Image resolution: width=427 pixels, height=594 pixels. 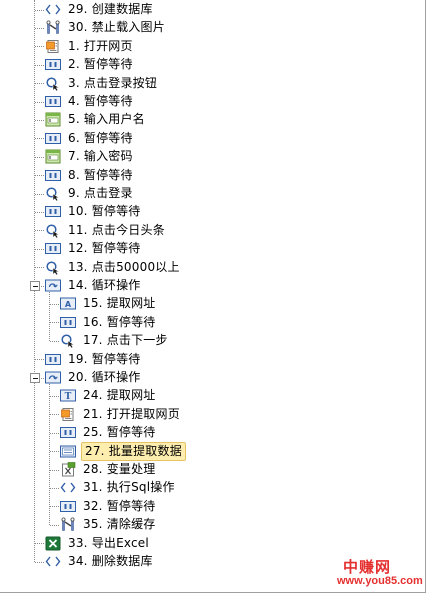 I want to click on tree-item-label: 27. 批量提取数据, so click(x=133, y=451).